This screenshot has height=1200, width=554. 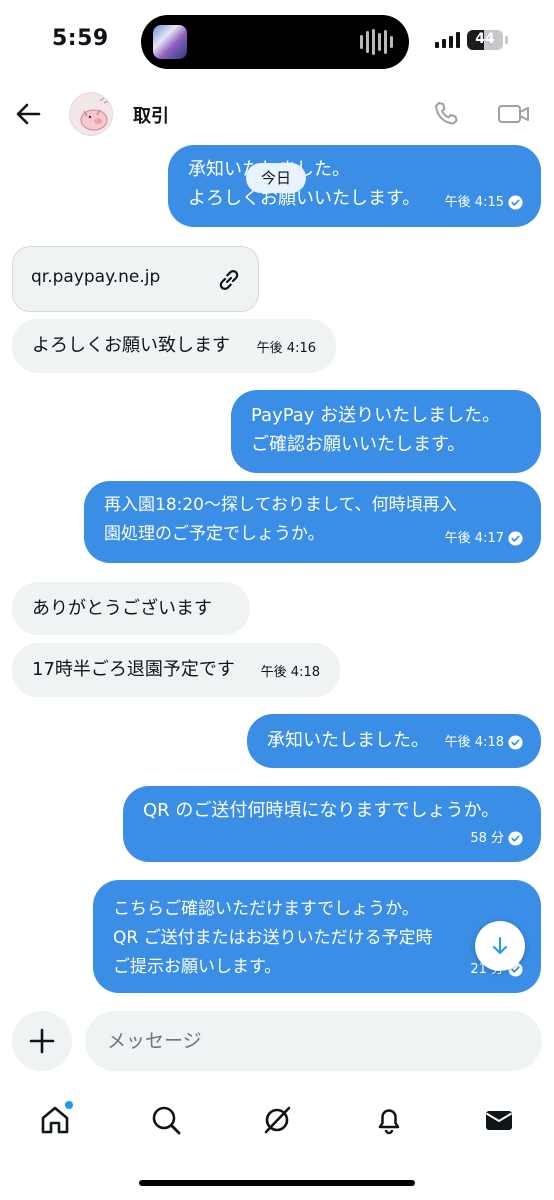 I want to click on plus-icon, so click(x=42, y=1041).